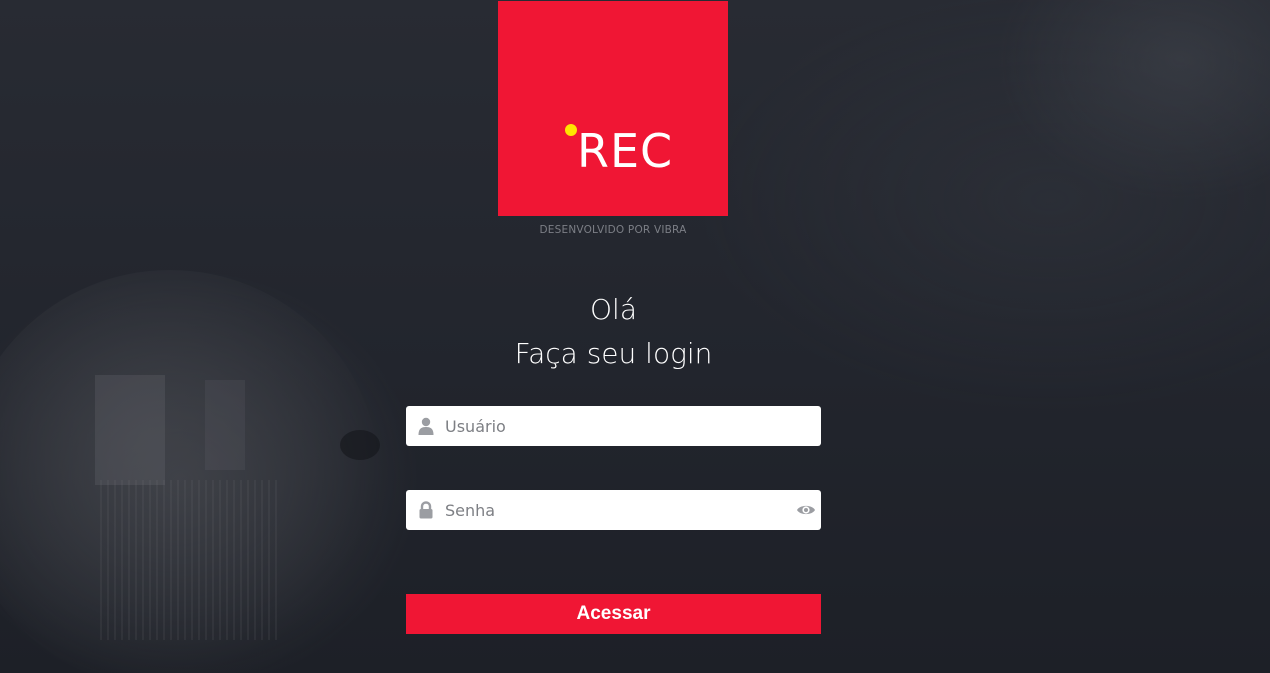  What do you see at coordinates (806, 510) in the screenshot?
I see `eye-icon` at bounding box center [806, 510].